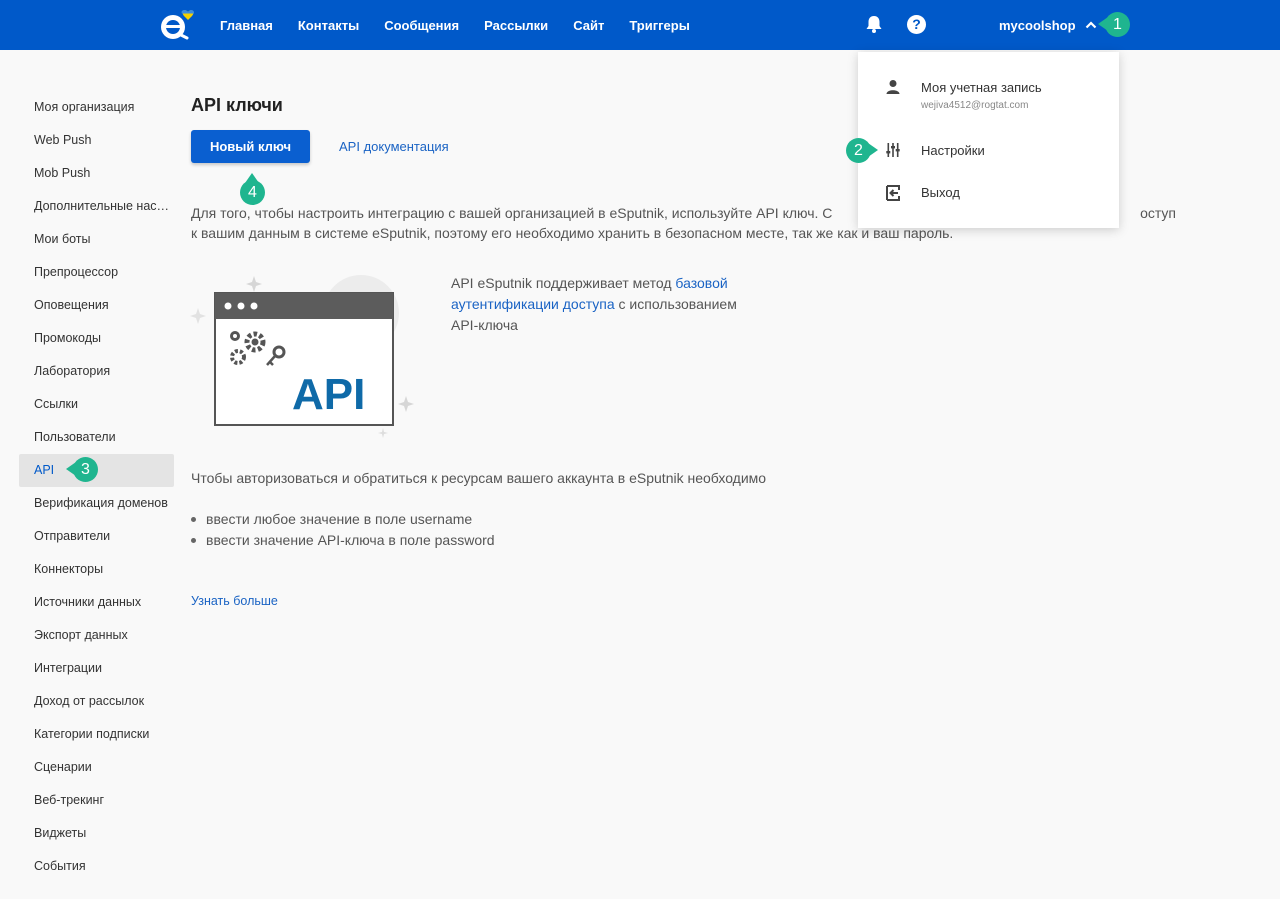 This screenshot has width=1280, height=899. What do you see at coordinates (874, 24) in the screenshot?
I see `bell-icon` at bounding box center [874, 24].